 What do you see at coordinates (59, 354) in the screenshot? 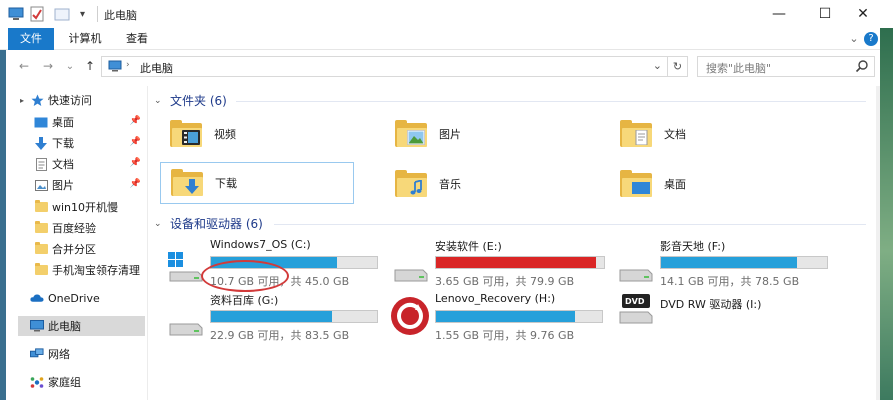
I see `sidebar-label: 网络` at bounding box center [59, 354].